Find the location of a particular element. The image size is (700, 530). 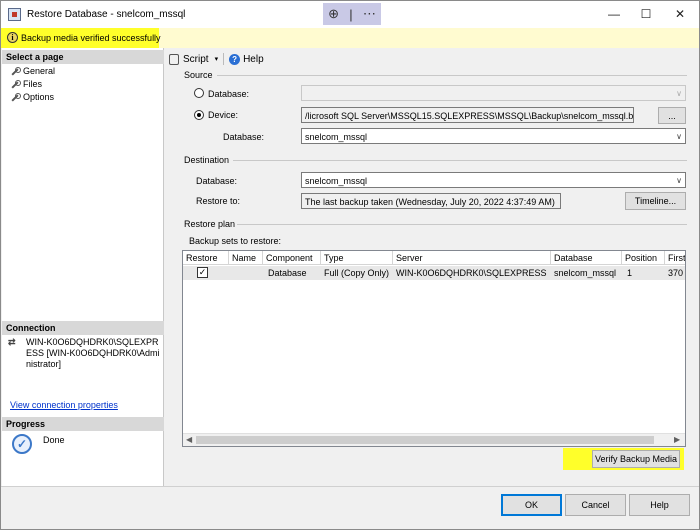

page-general: General is located at coordinates (32, 71).